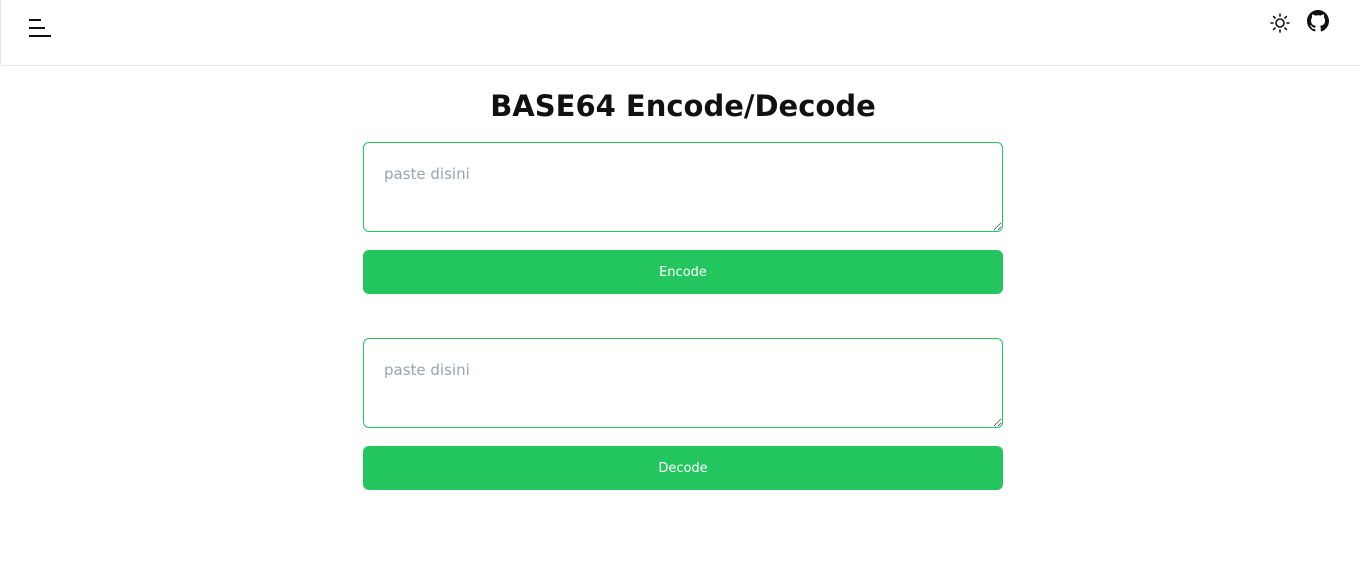  I want to click on github-link, so click(1318, 21).